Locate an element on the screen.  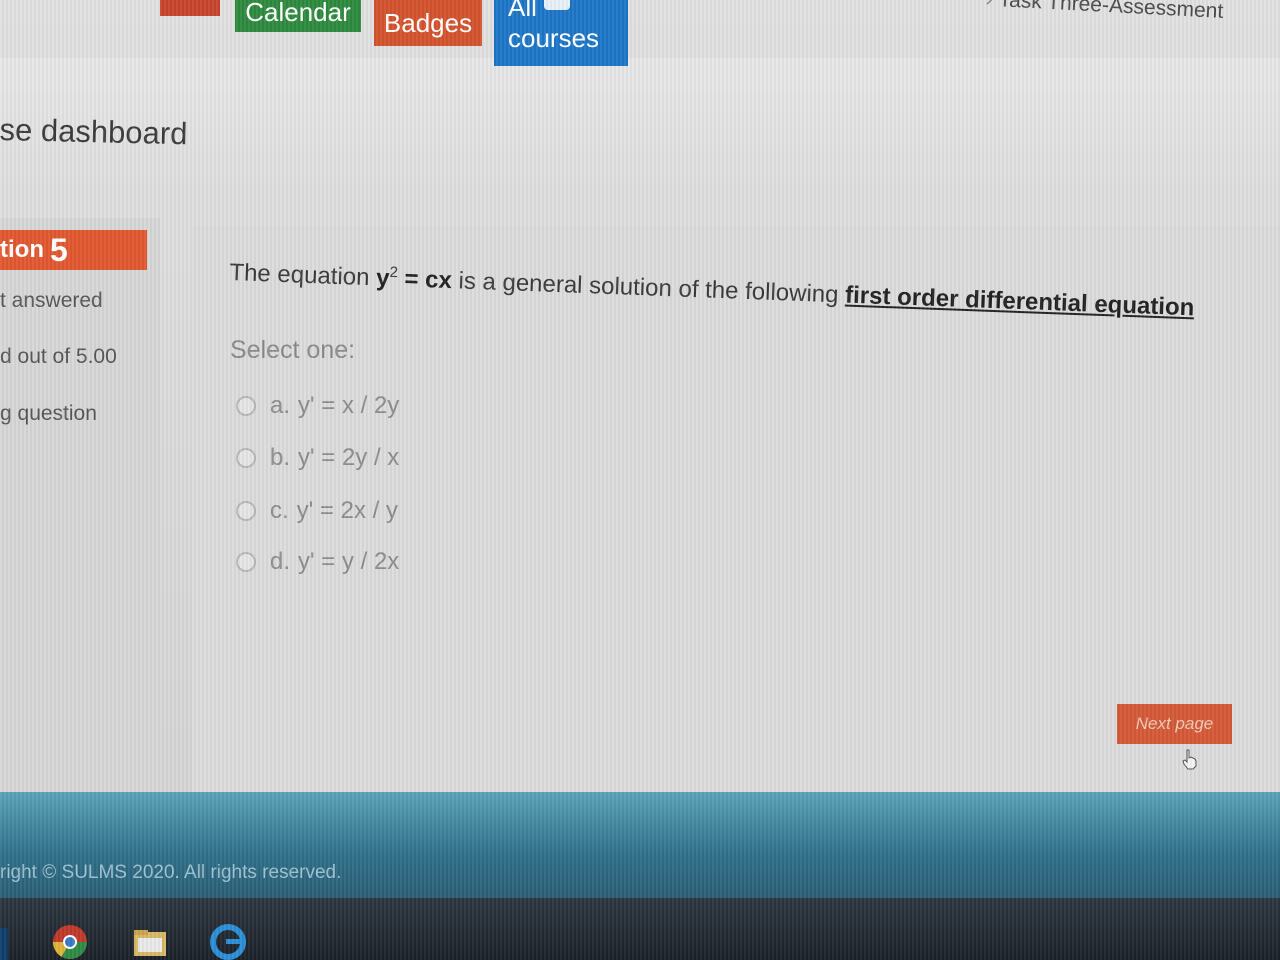
nav-badges-label: Badges is located at coordinates (428, 22).